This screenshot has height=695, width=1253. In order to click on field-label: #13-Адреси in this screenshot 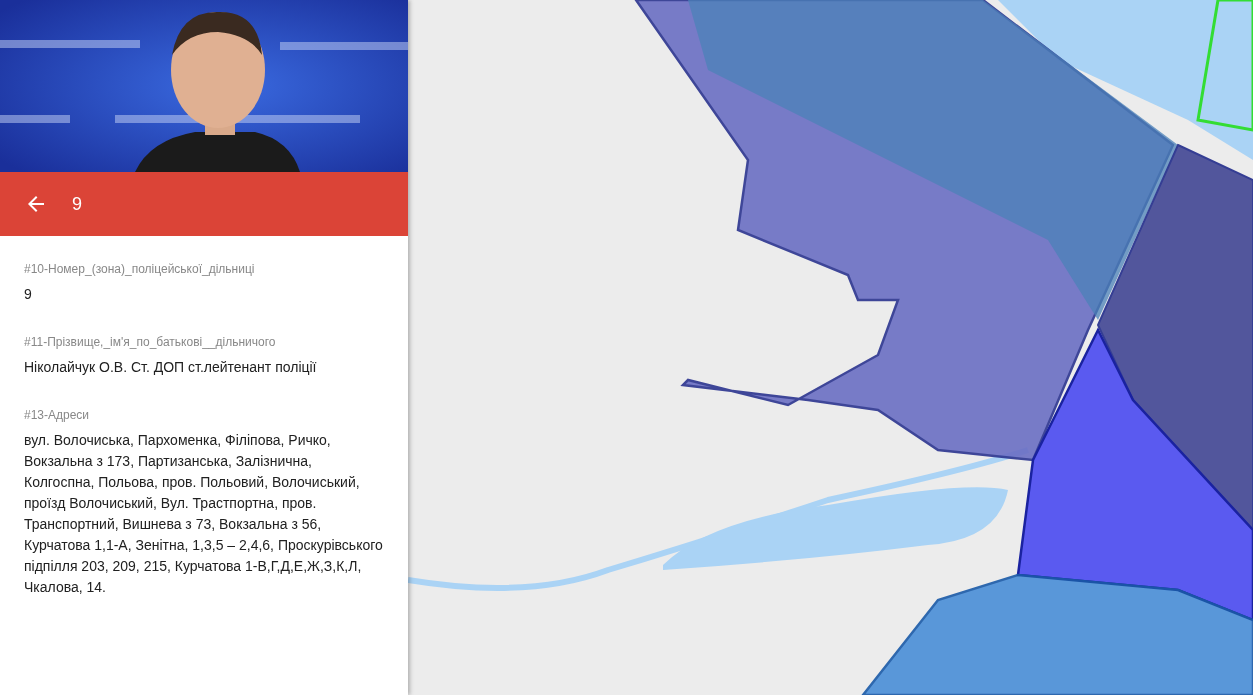, I will do `click(57, 415)`.